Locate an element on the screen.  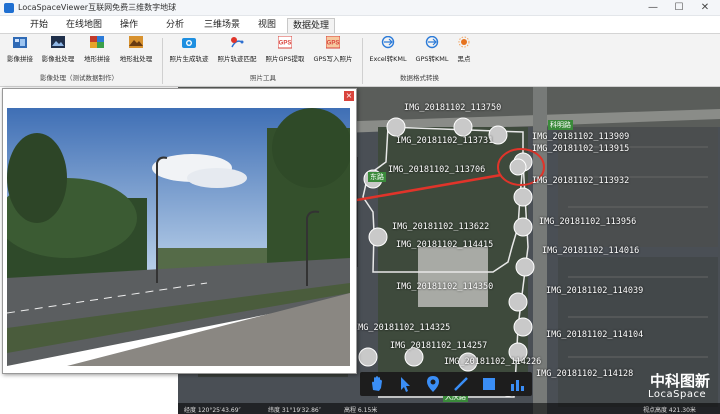
image-batch-button: 影像批处理 is located at coordinates (58, 52).